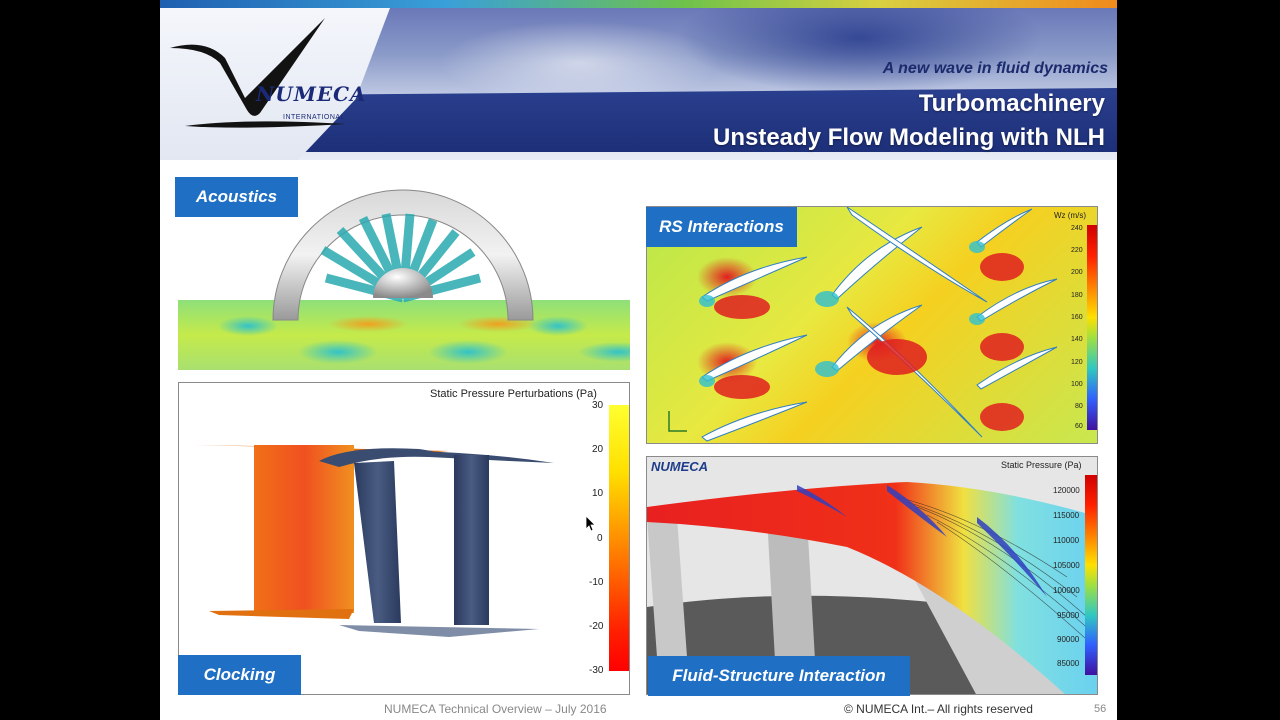  What do you see at coordinates (239, 675) in the screenshot?
I see `clocking-label: Clocking` at bounding box center [239, 675].